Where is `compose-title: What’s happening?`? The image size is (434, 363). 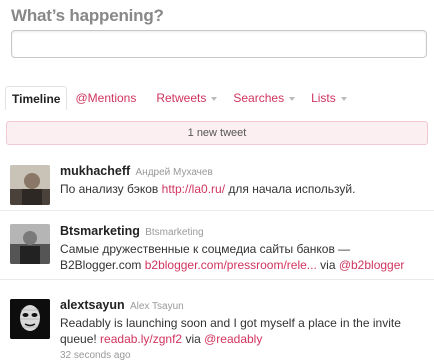
compose-title: What’s happening? is located at coordinates (87, 15).